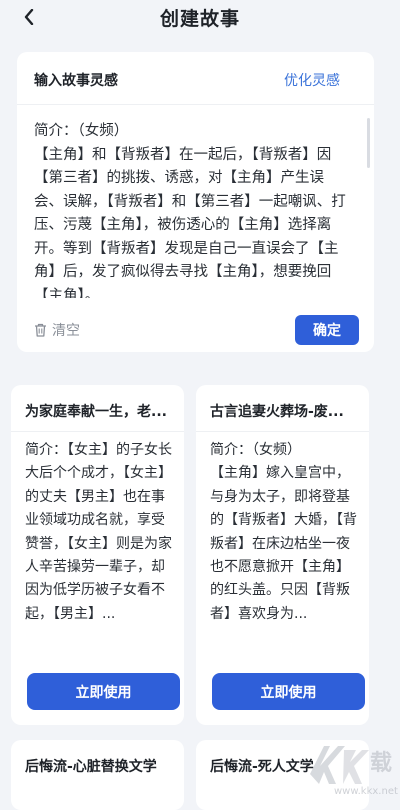  I want to click on template-card: 后悔流-心脏替换文学, so click(97, 775).